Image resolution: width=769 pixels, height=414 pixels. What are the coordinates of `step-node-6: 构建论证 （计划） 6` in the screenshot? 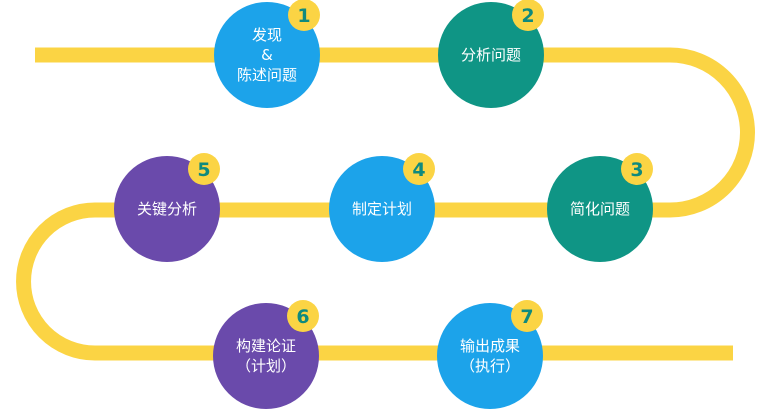 It's located at (266, 354).